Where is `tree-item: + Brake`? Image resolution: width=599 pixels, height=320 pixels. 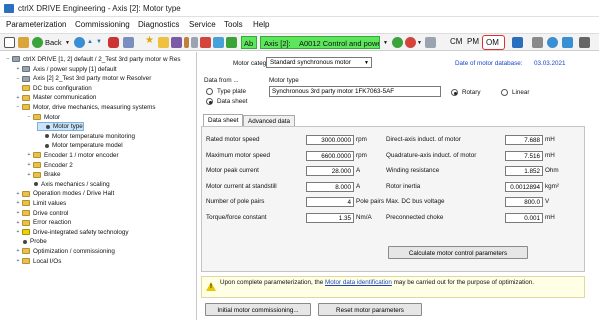
tree-item: + Brake is located at coordinates (43, 174).